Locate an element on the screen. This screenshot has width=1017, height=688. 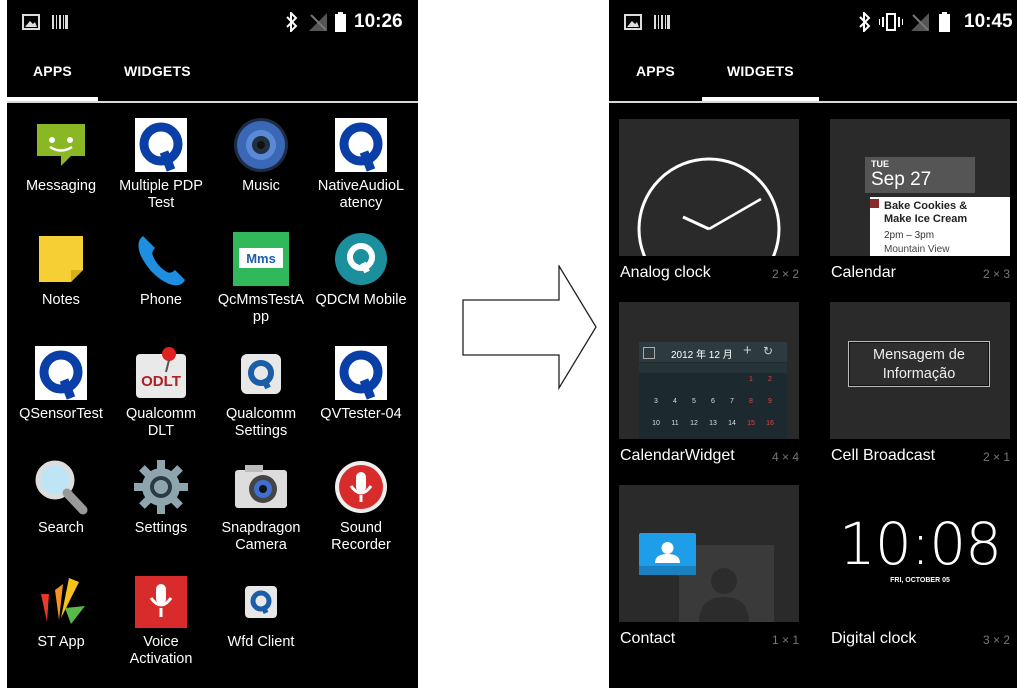
music-speaker-icon is located at coordinates (261, 145).